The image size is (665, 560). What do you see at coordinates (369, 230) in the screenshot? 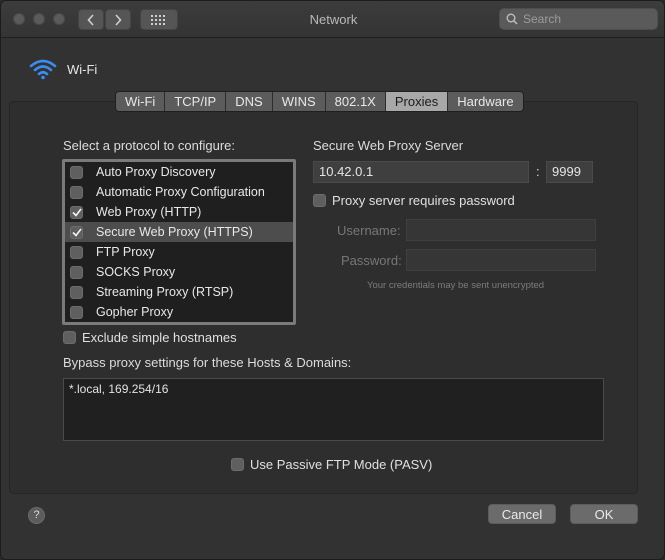
I see `username-label: Username:` at bounding box center [369, 230].